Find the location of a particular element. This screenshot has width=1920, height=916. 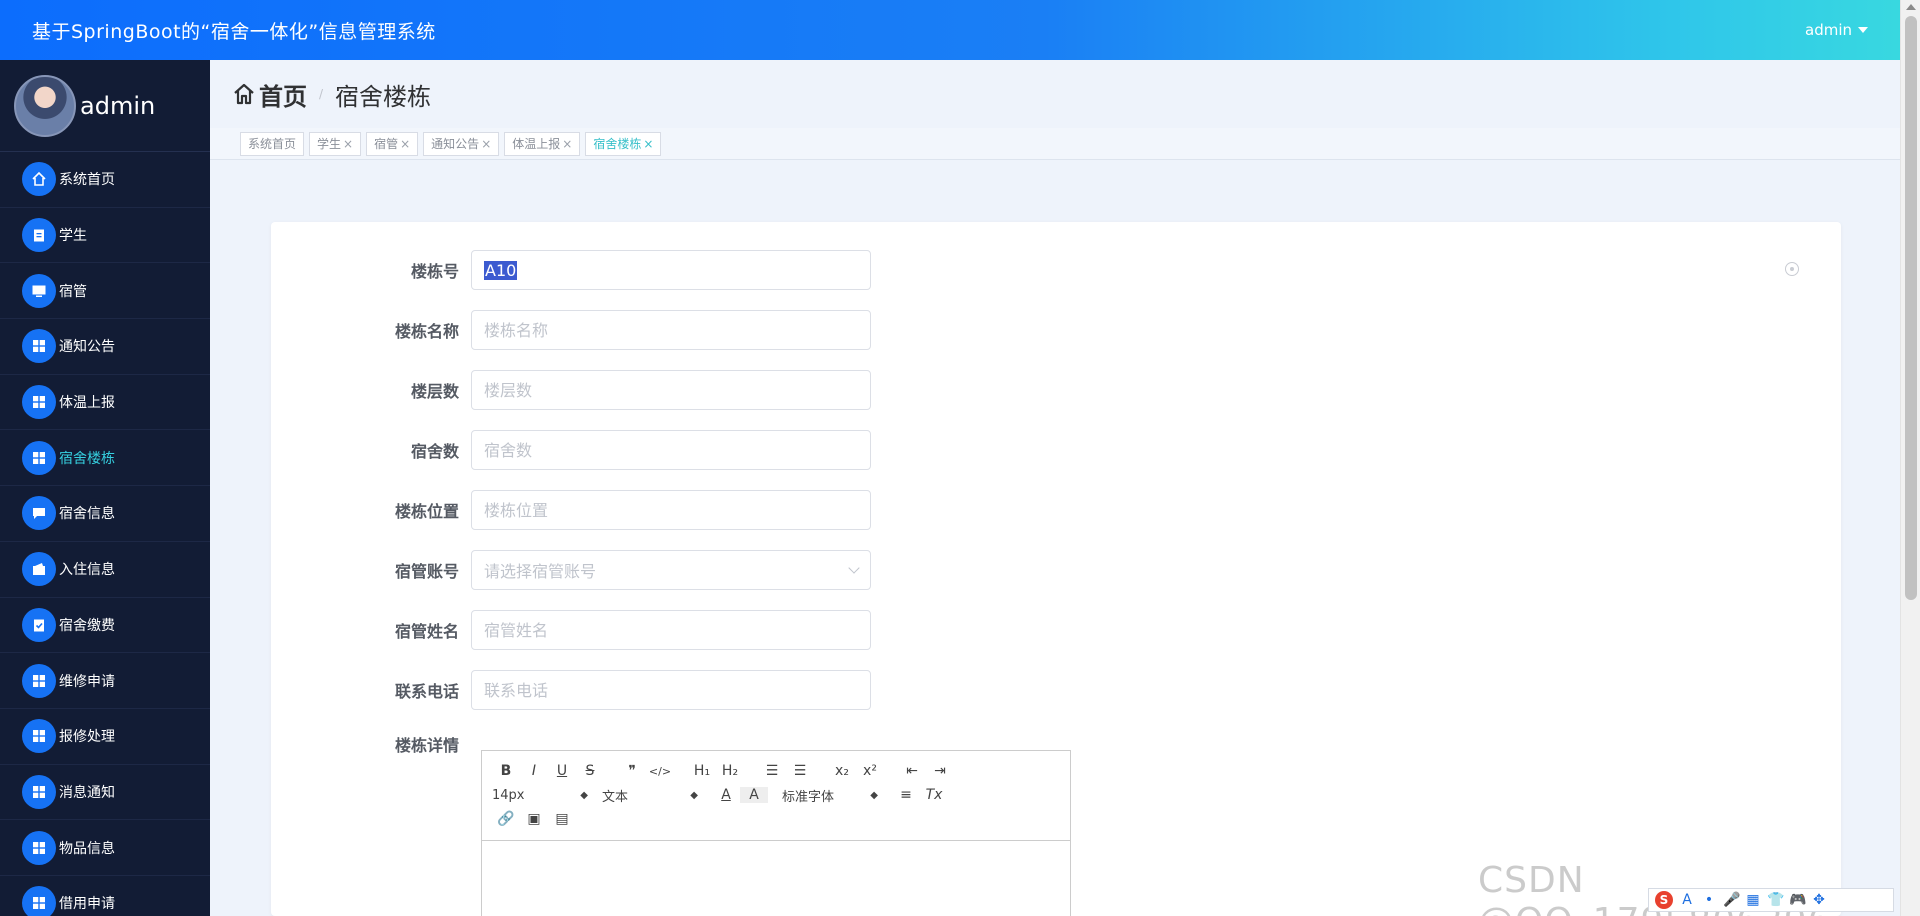

location-label: 楼栋位置 is located at coordinates (426, 511).